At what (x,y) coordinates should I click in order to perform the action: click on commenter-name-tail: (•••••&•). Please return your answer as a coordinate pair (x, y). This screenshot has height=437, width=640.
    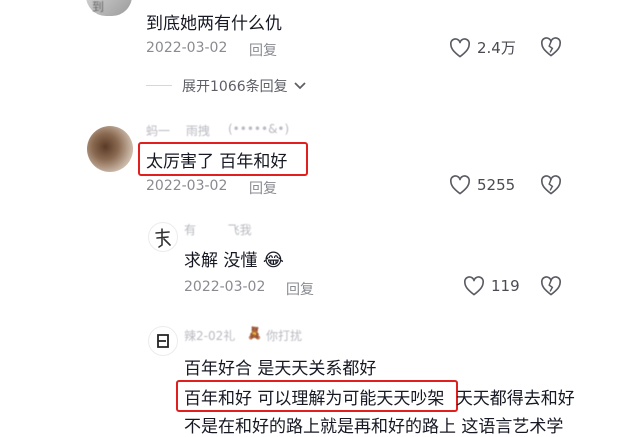
    Looking at the image, I should click on (259, 129).